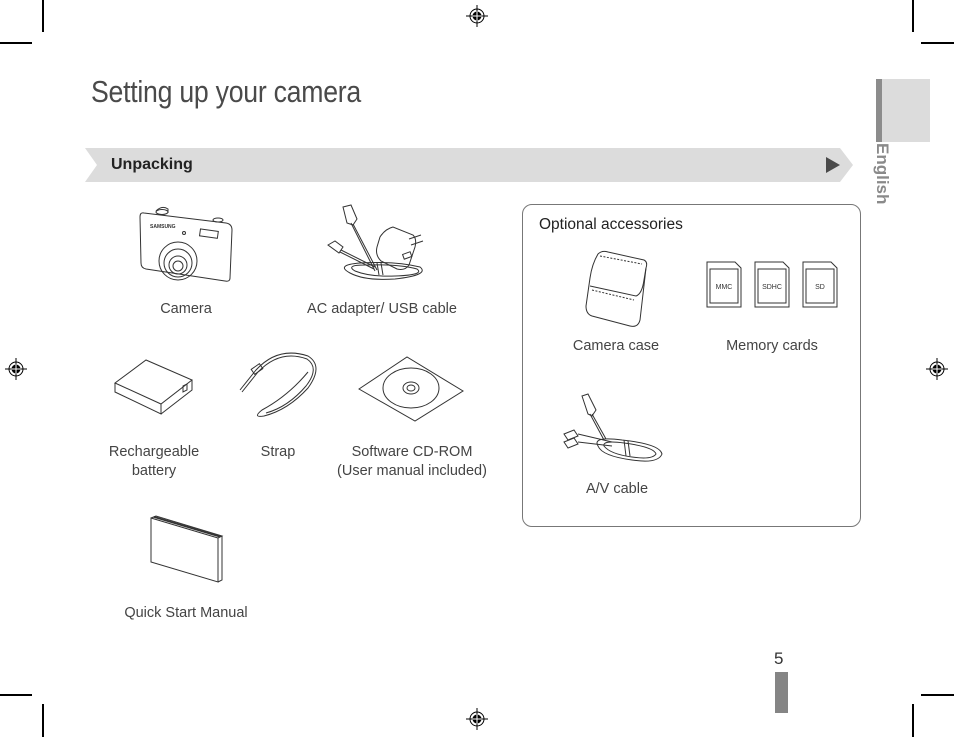  What do you see at coordinates (611, 224) in the screenshot?
I see `optional-accessories-title: Optional accessories` at bounding box center [611, 224].